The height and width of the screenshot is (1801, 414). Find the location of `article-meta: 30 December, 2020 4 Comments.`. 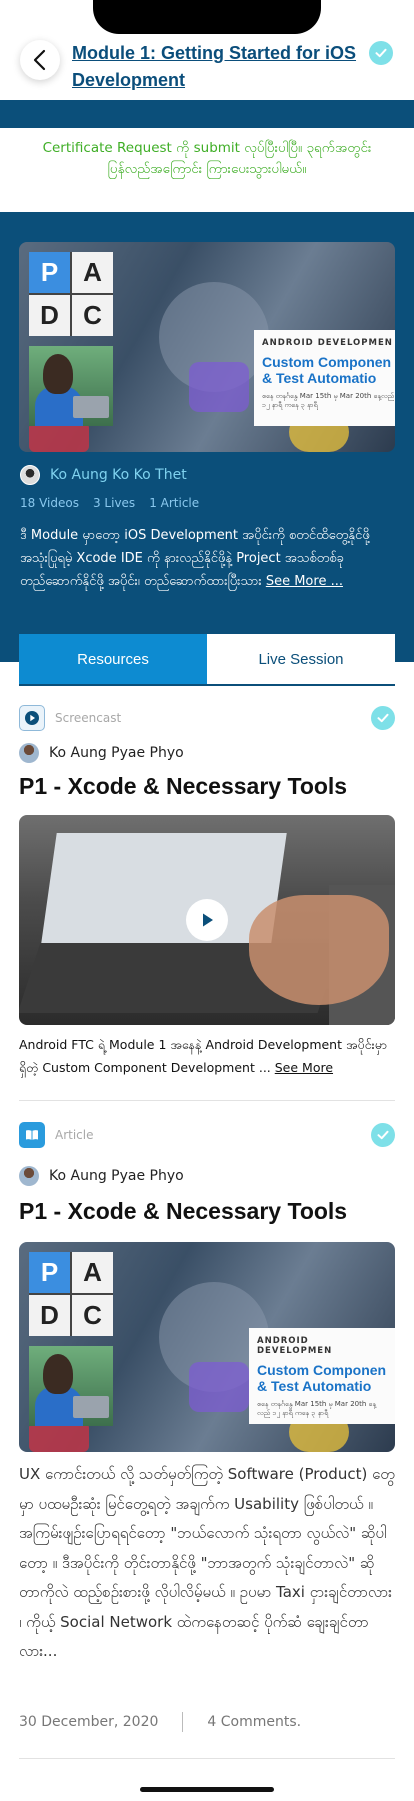

article-meta: 30 December, 2020 4 Comments. is located at coordinates (160, 1722).